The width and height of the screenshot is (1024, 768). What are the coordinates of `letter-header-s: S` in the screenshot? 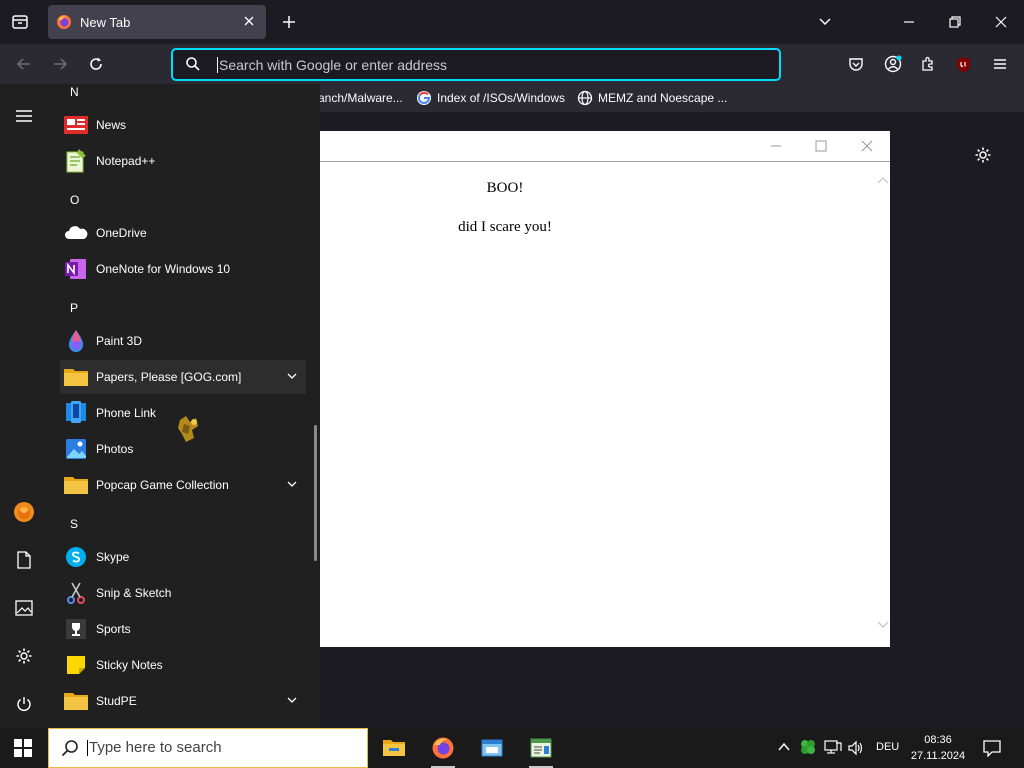 It's located at (74, 524).